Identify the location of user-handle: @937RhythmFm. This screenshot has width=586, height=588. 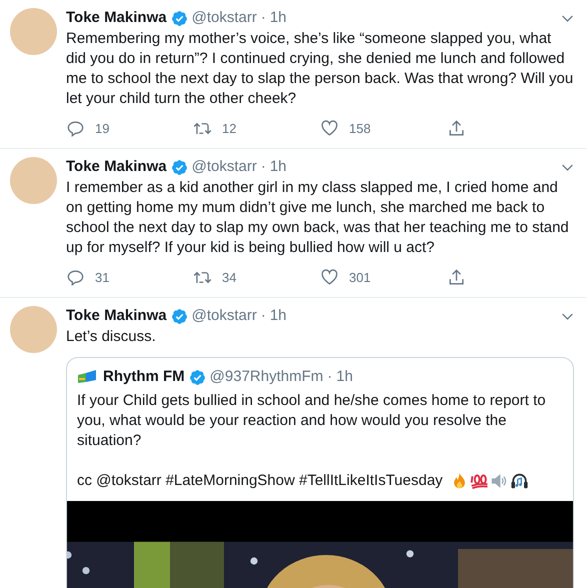
(267, 377).